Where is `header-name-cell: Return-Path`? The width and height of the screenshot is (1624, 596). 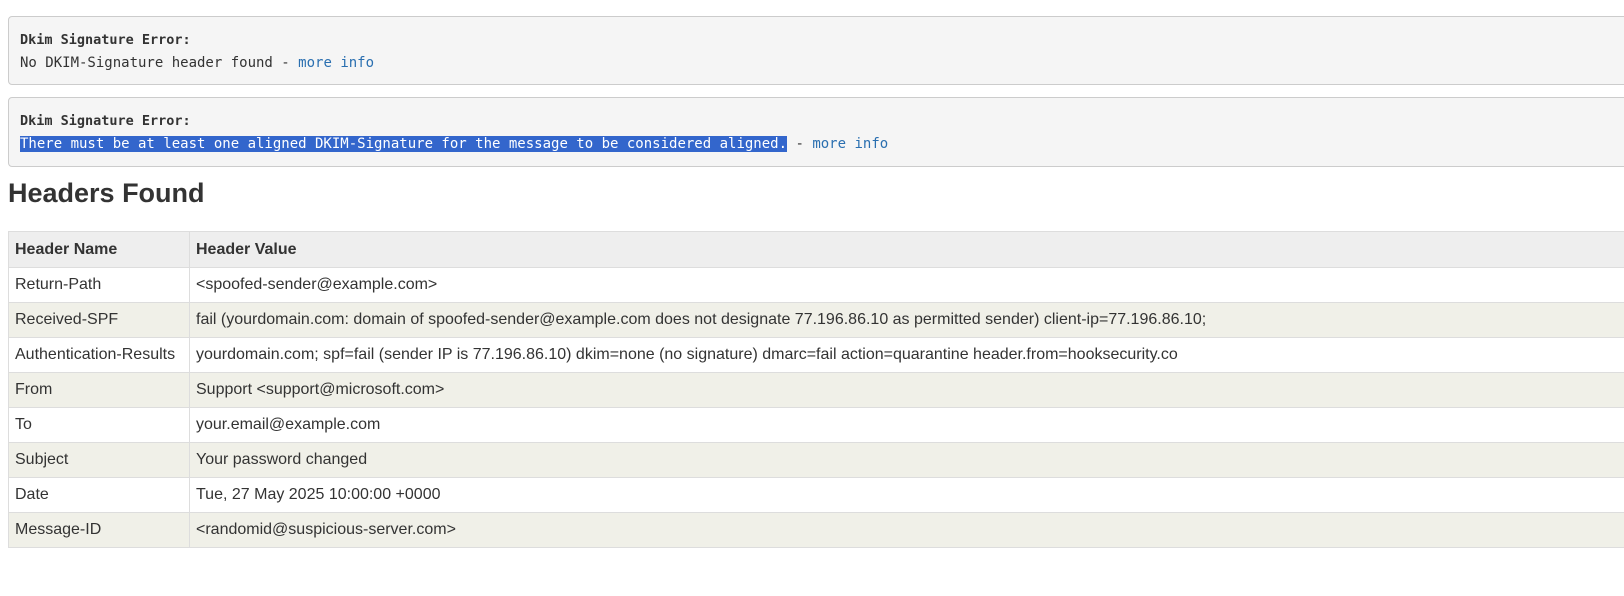 header-name-cell: Return-Path is located at coordinates (99, 285).